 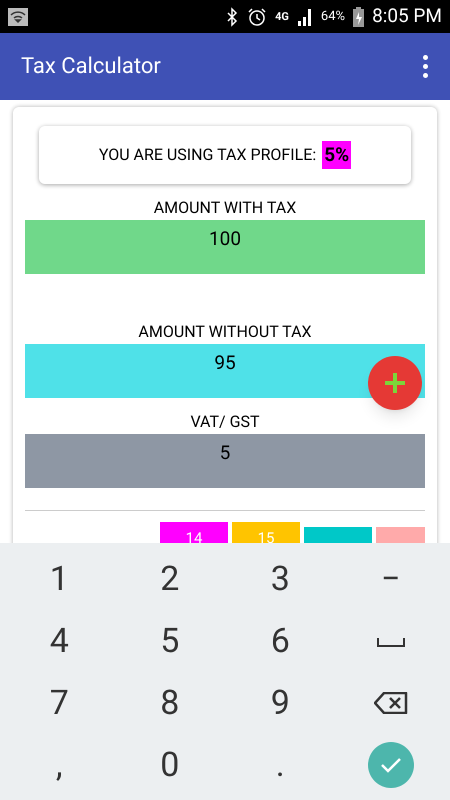 I want to click on amount-field: 100, so click(x=225, y=247).